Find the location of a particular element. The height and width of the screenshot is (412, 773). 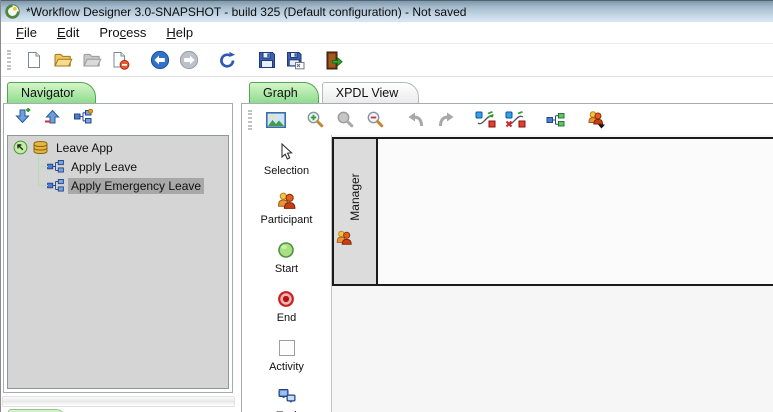

tab-graph: Graph is located at coordinates (284, 92).